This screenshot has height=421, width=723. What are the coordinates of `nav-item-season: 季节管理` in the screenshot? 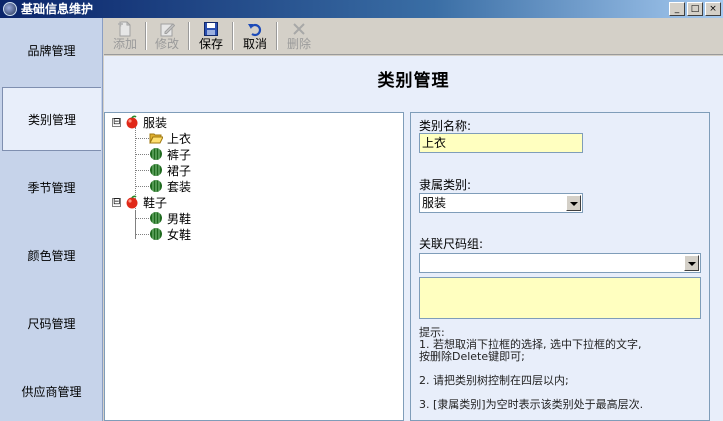 It's located at (51, 187).